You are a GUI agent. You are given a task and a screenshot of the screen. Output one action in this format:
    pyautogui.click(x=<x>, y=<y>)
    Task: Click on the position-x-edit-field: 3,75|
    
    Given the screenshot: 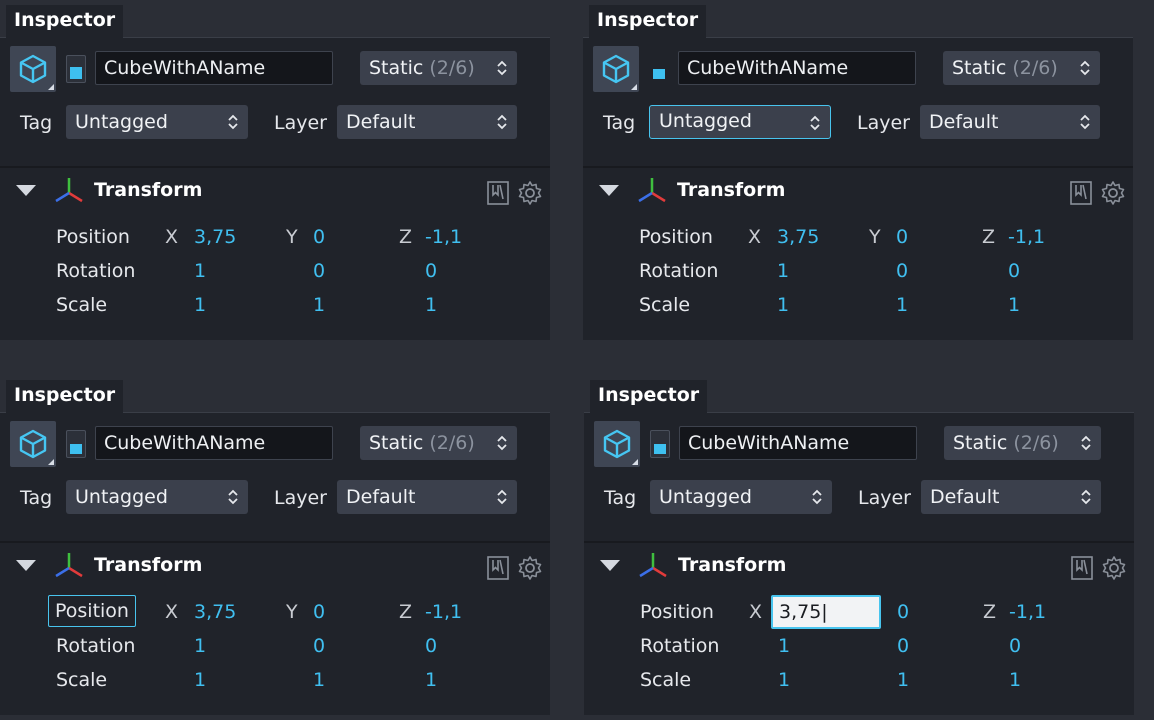 What is the action you would take?
    pyautogui.click(x=826, y=612)
    